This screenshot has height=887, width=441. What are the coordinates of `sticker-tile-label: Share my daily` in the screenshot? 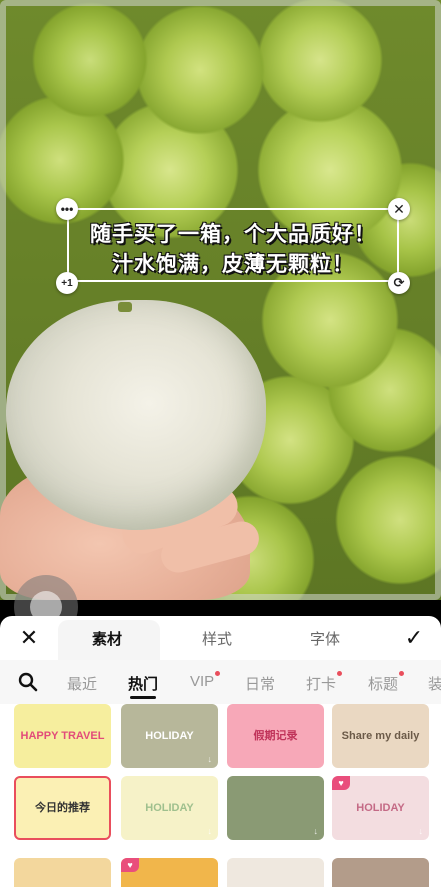 It's located at (380, 735).